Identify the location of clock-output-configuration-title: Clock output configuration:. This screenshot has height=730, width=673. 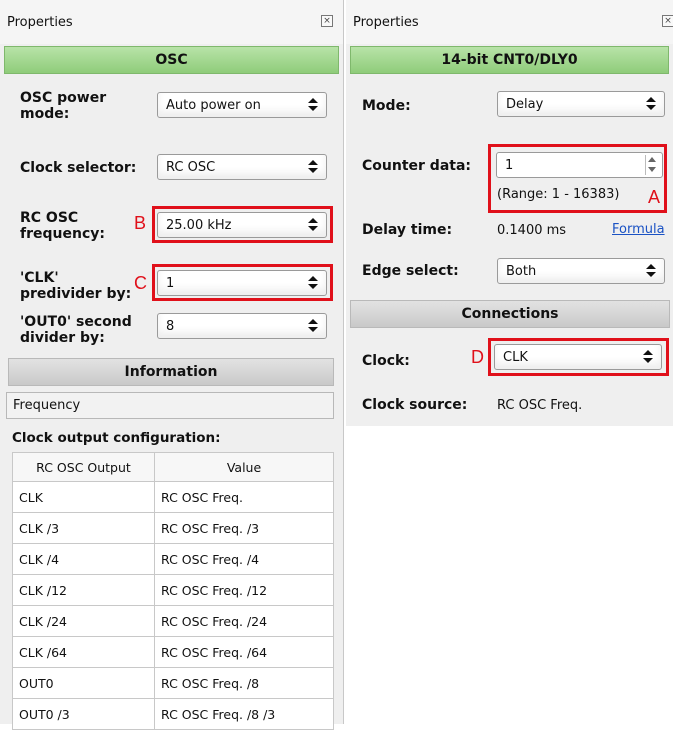
(116, 438).